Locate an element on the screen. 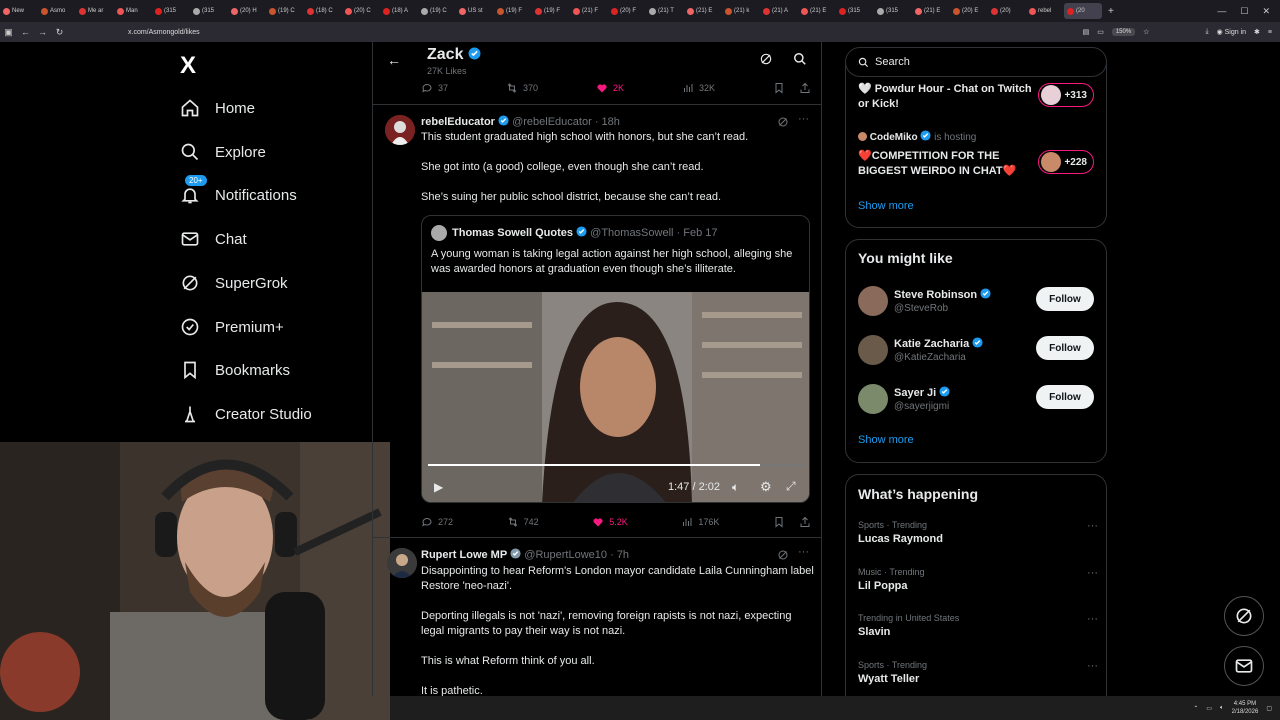  browser-tab: (20) is located at coordinates (1007, 11).